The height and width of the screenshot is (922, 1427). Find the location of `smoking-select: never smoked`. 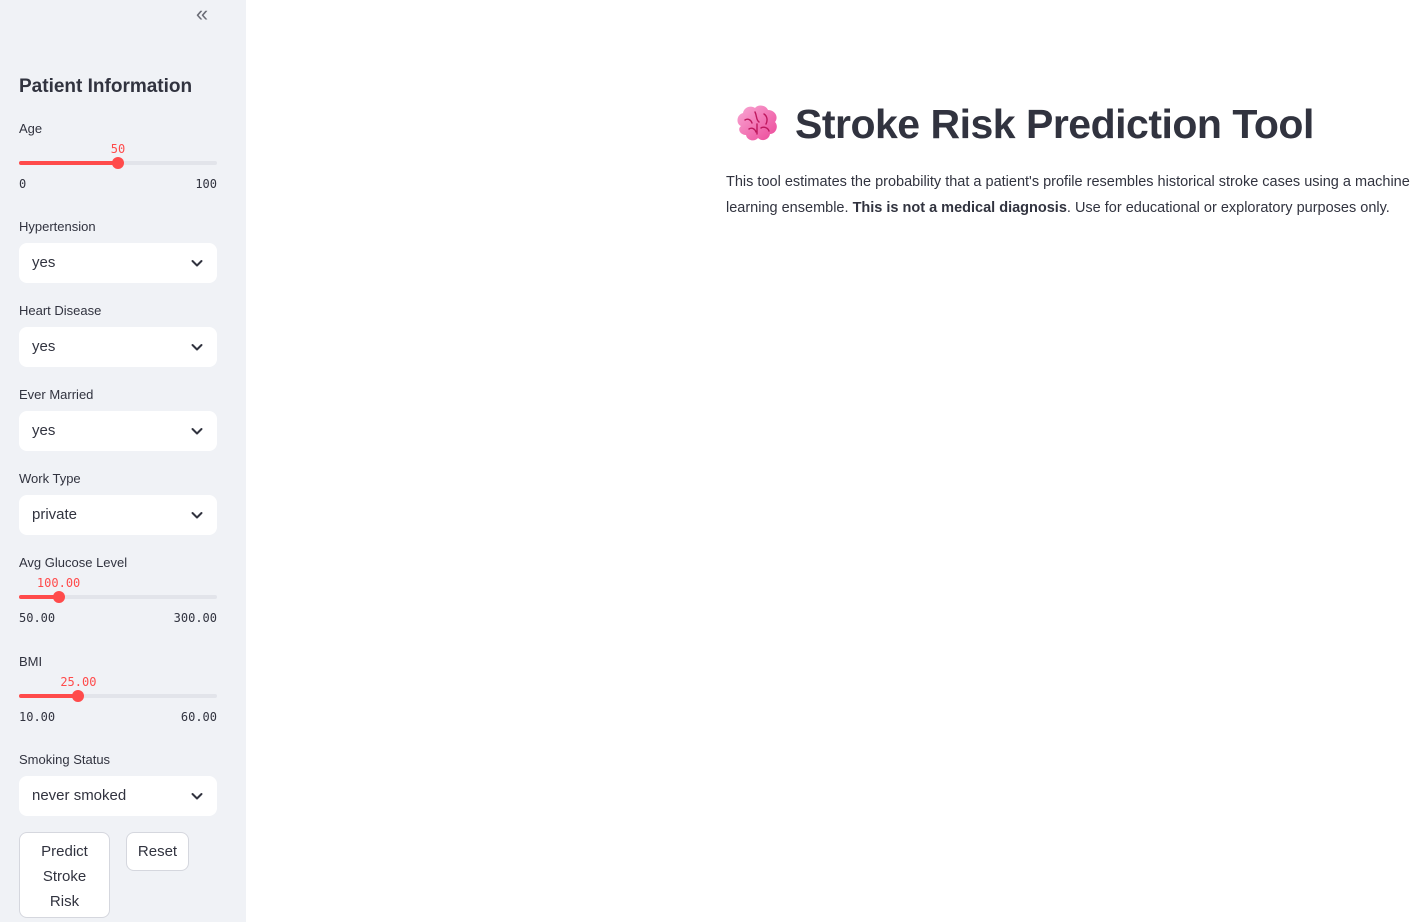

smoking-select: never smoked is located at coordinates (118, 796).